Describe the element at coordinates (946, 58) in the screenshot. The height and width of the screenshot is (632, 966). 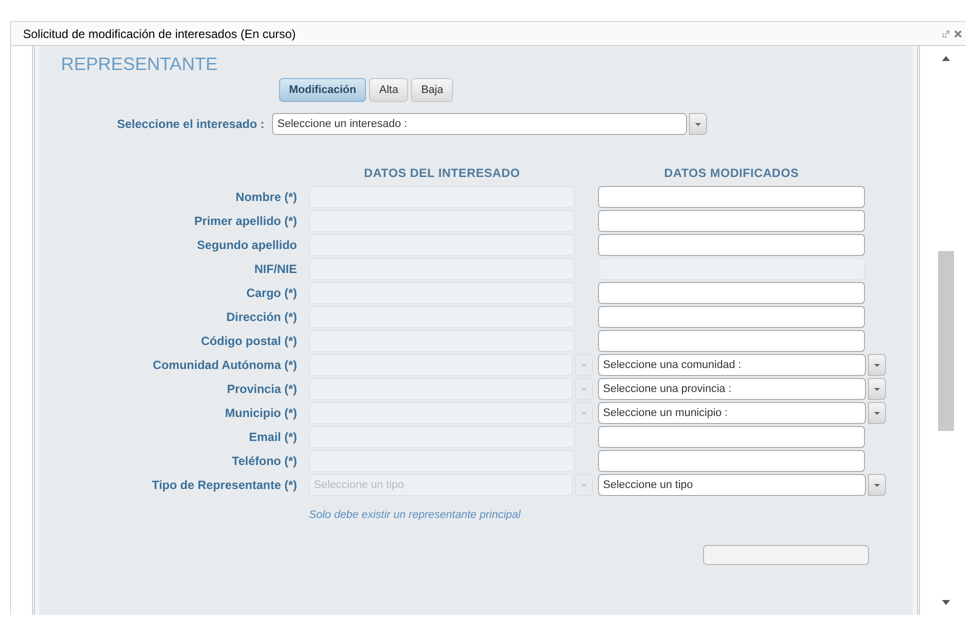
I see `scroll-up-icon` at that location.